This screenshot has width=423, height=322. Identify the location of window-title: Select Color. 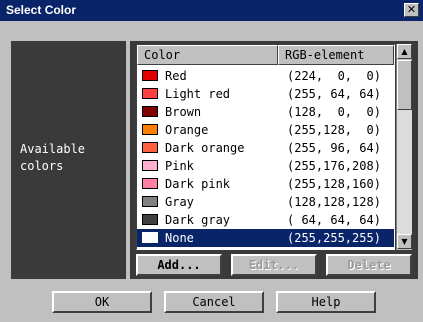
(41, 10).